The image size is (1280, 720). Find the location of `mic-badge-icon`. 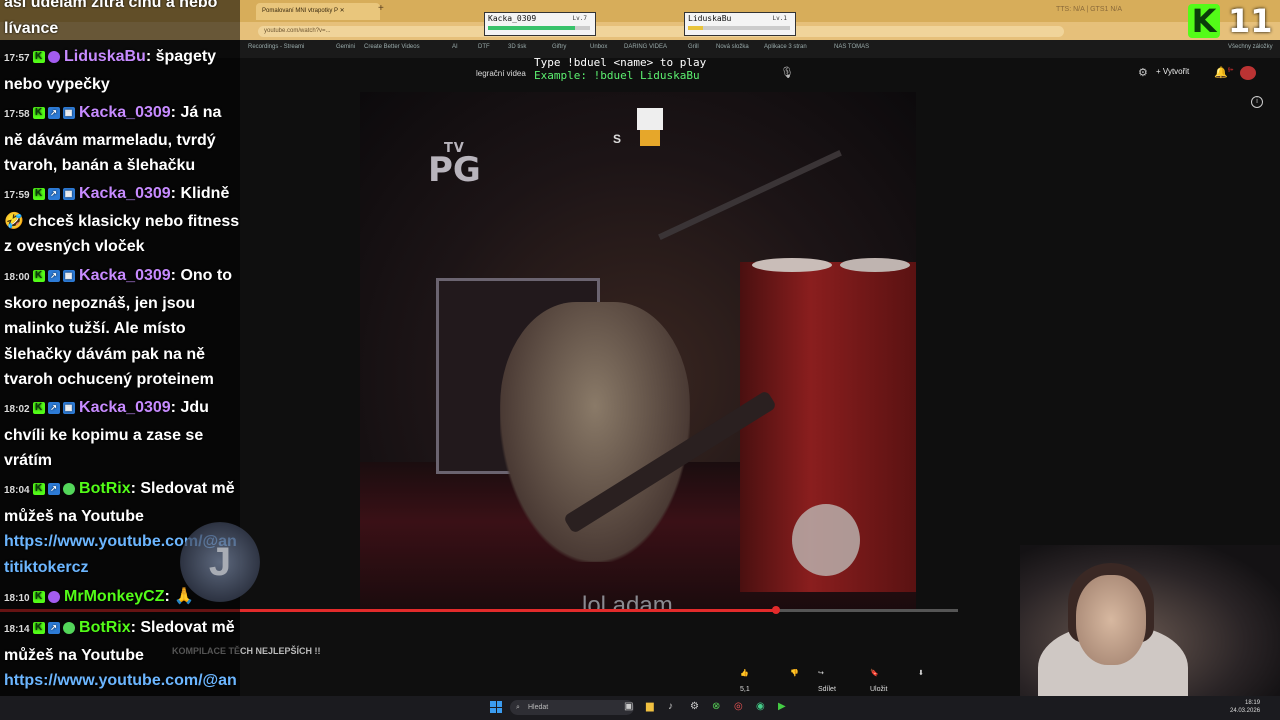

mic-badge-icon is located at coordinates (53, 596).